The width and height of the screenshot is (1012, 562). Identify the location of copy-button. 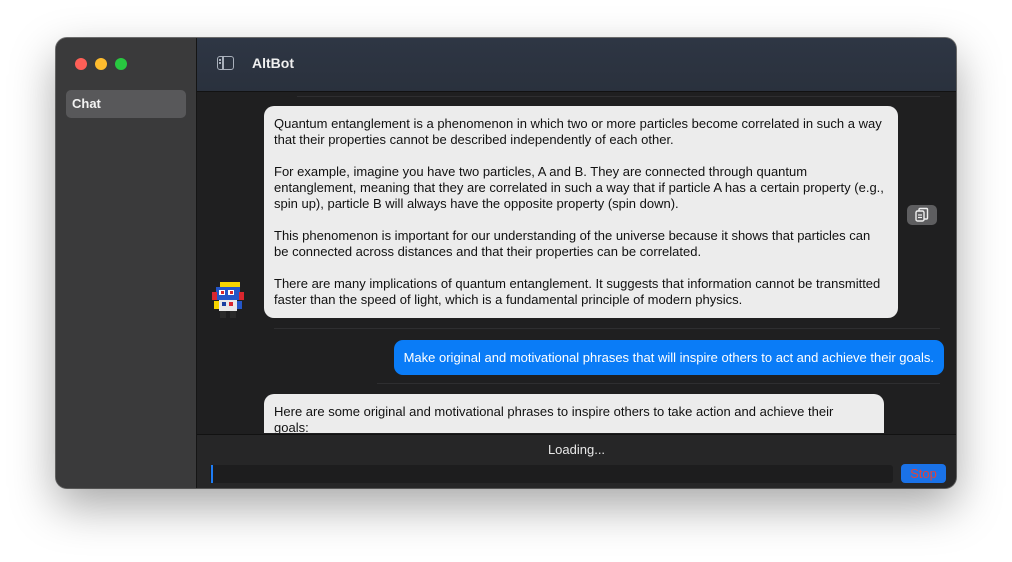
(922, 215).